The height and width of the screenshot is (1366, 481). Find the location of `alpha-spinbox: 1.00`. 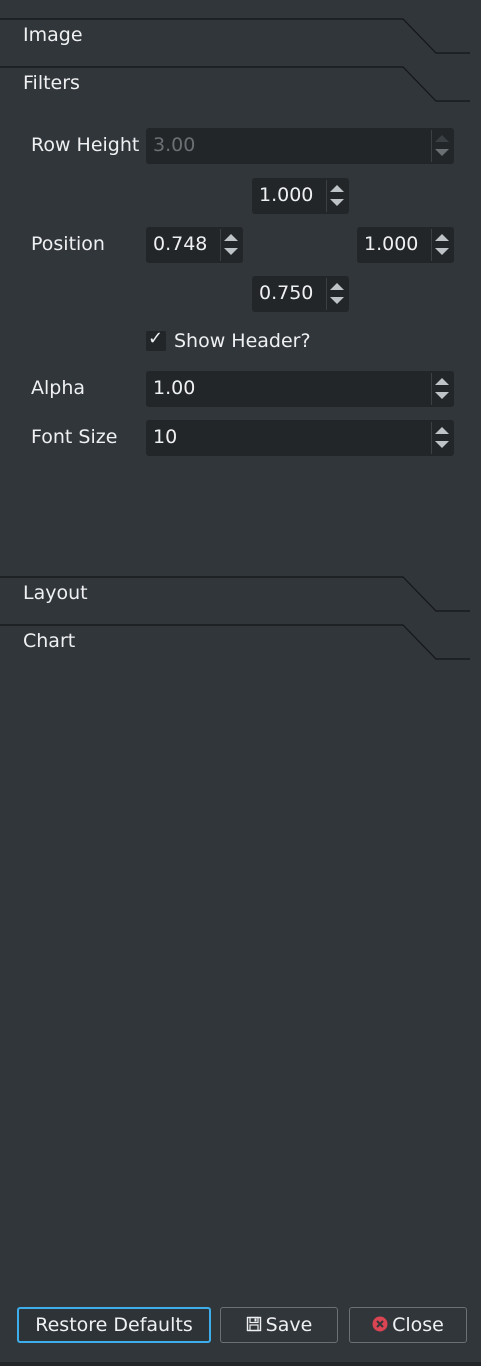

alpha-spinbox: 1.00 is located at coordinates (300, 389).